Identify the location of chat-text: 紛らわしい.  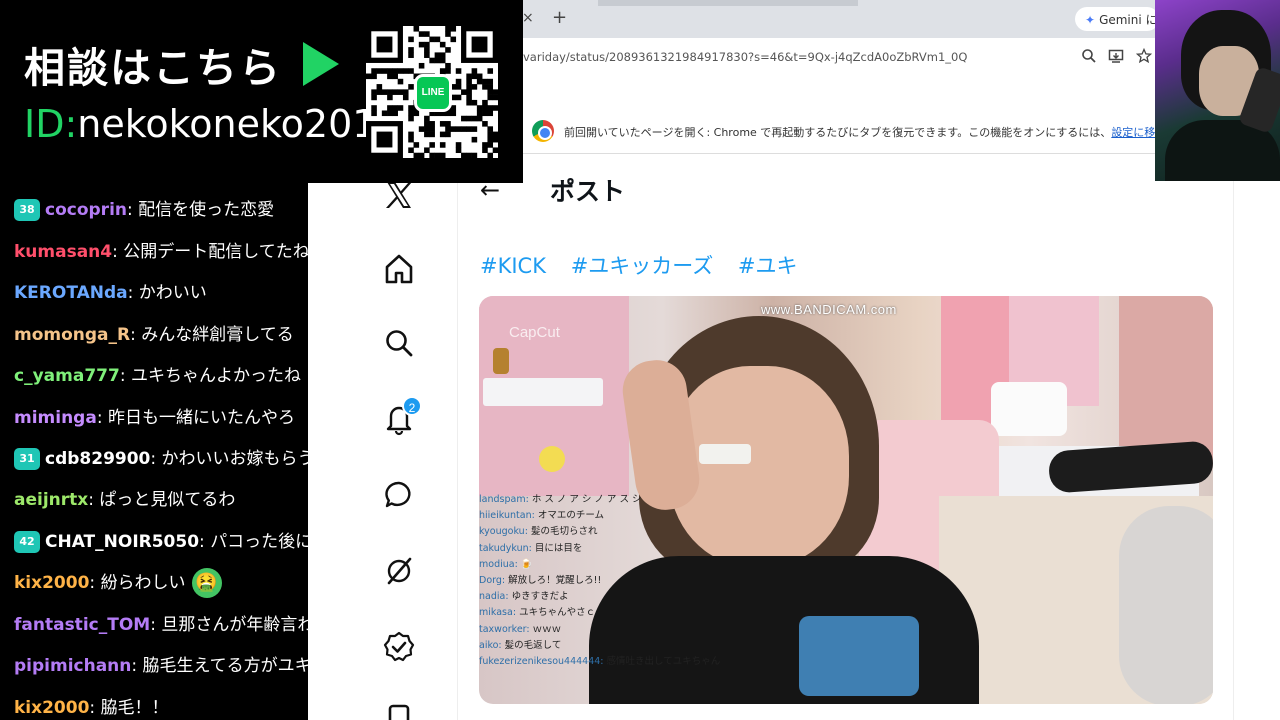
(143, 583).